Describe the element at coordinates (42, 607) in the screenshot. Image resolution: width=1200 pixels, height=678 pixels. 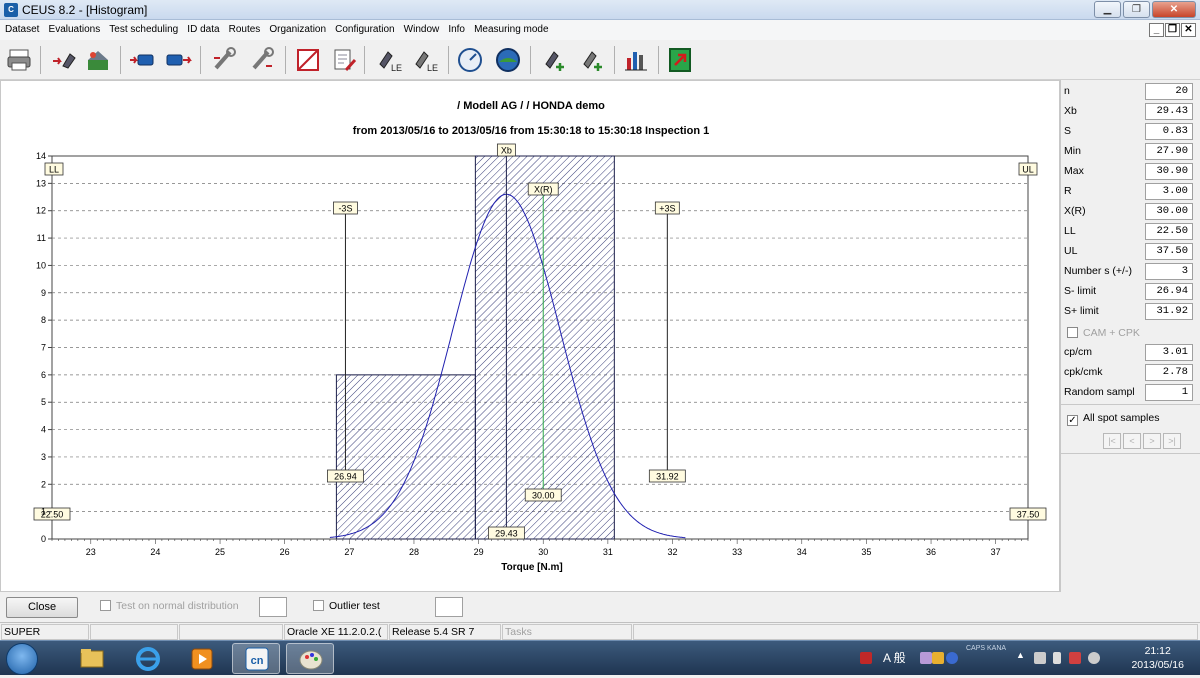
I see `close-button: Close` at that location.